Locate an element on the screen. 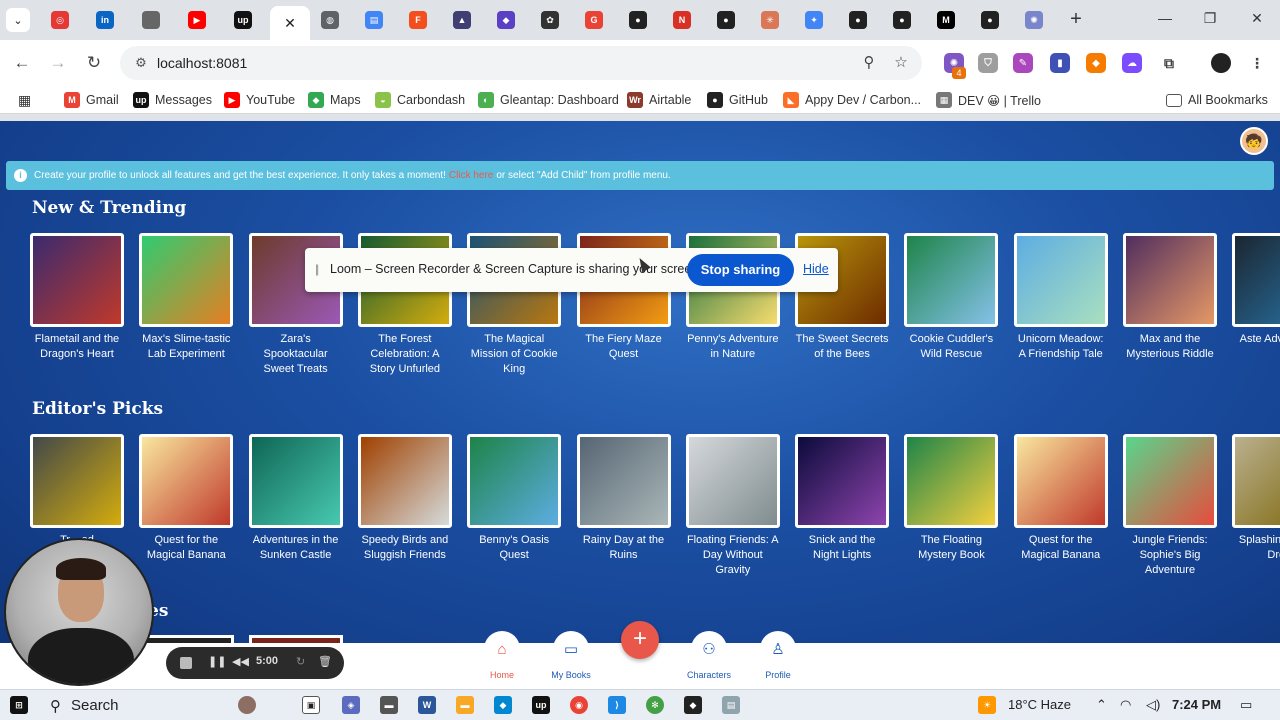 Image resolution: width=1280 pixels, height=720 pixels. stop-recording-icon is located at coordinates (186, 663).